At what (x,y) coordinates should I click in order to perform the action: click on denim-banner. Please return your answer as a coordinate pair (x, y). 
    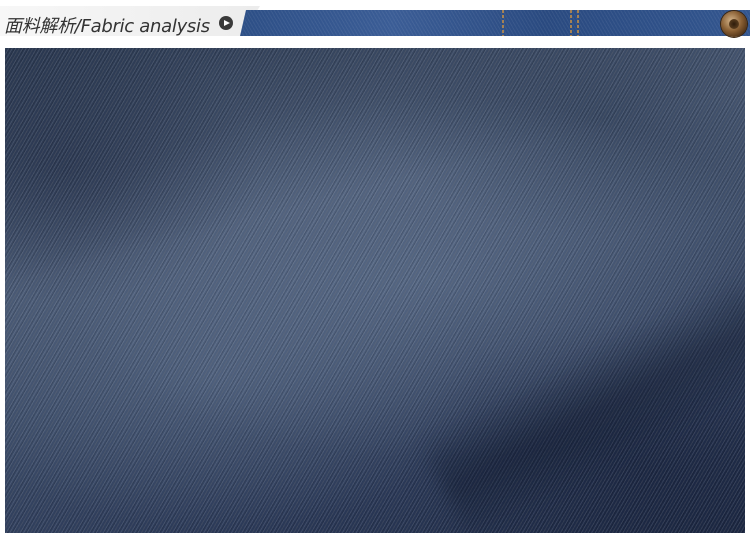
    Looking at the image, I should click on (495, 23).